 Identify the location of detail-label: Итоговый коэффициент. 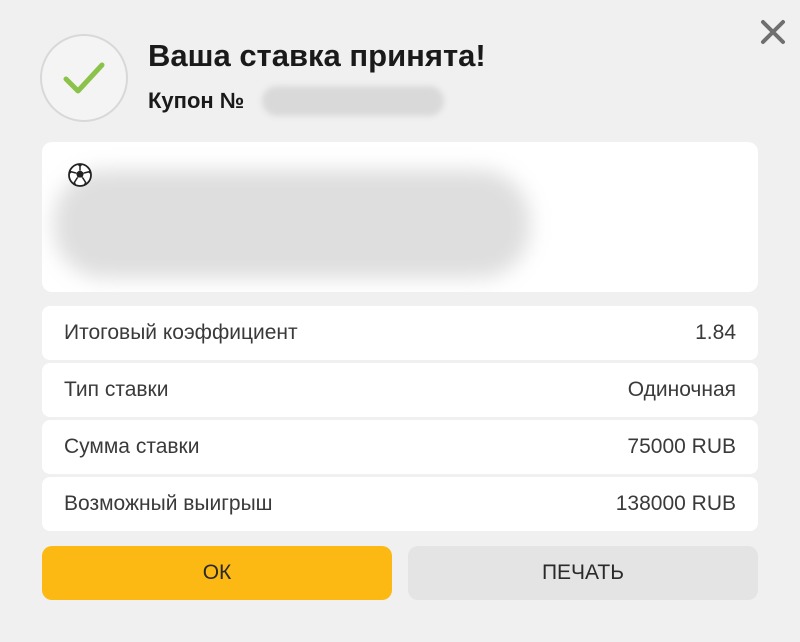
(181, 332).